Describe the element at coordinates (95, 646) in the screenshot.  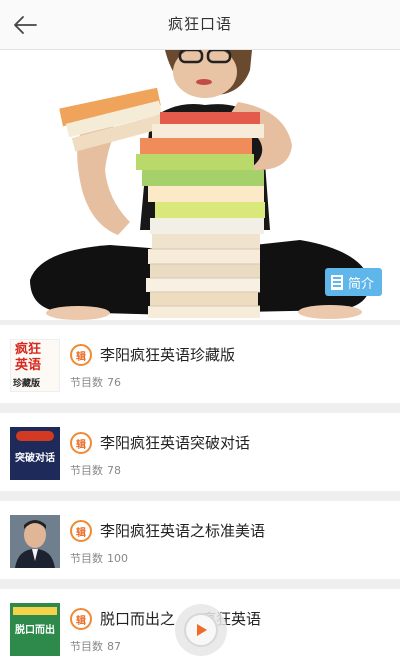
I see `item-meta: 节目数 87` at that location.